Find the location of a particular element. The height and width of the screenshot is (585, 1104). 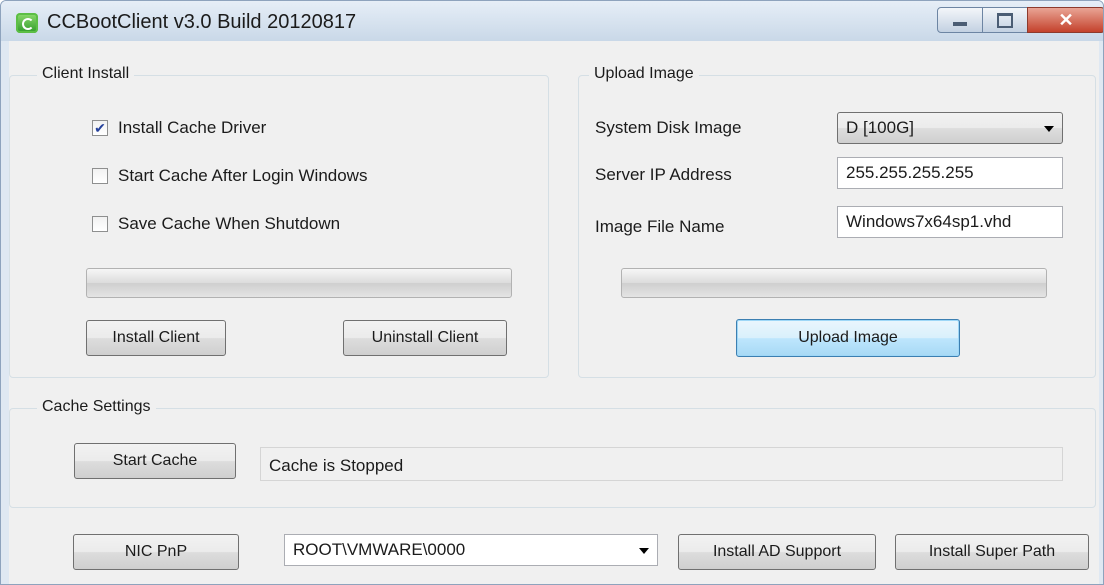

start-cache-after-login-checkbox is located at coordinates (100, 176).